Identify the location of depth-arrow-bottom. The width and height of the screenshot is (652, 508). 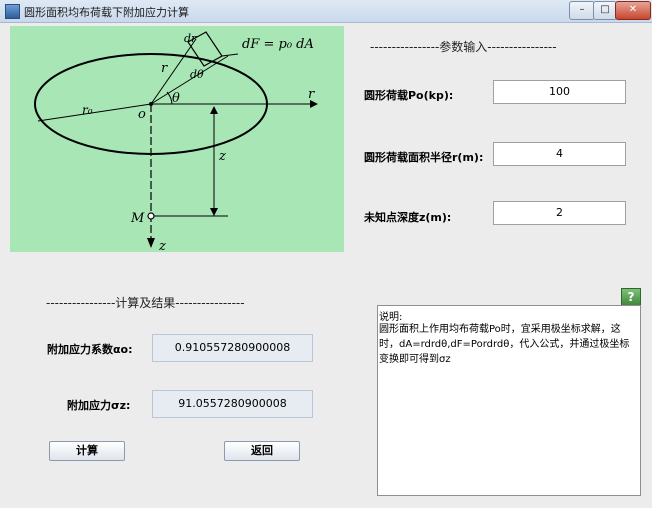
(214, 212).